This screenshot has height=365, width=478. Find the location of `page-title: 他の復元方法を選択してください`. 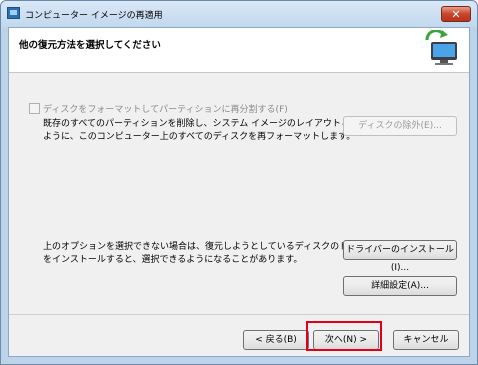

page-title: 他の復元方法を選択してください is located at coordinates (90, 45).